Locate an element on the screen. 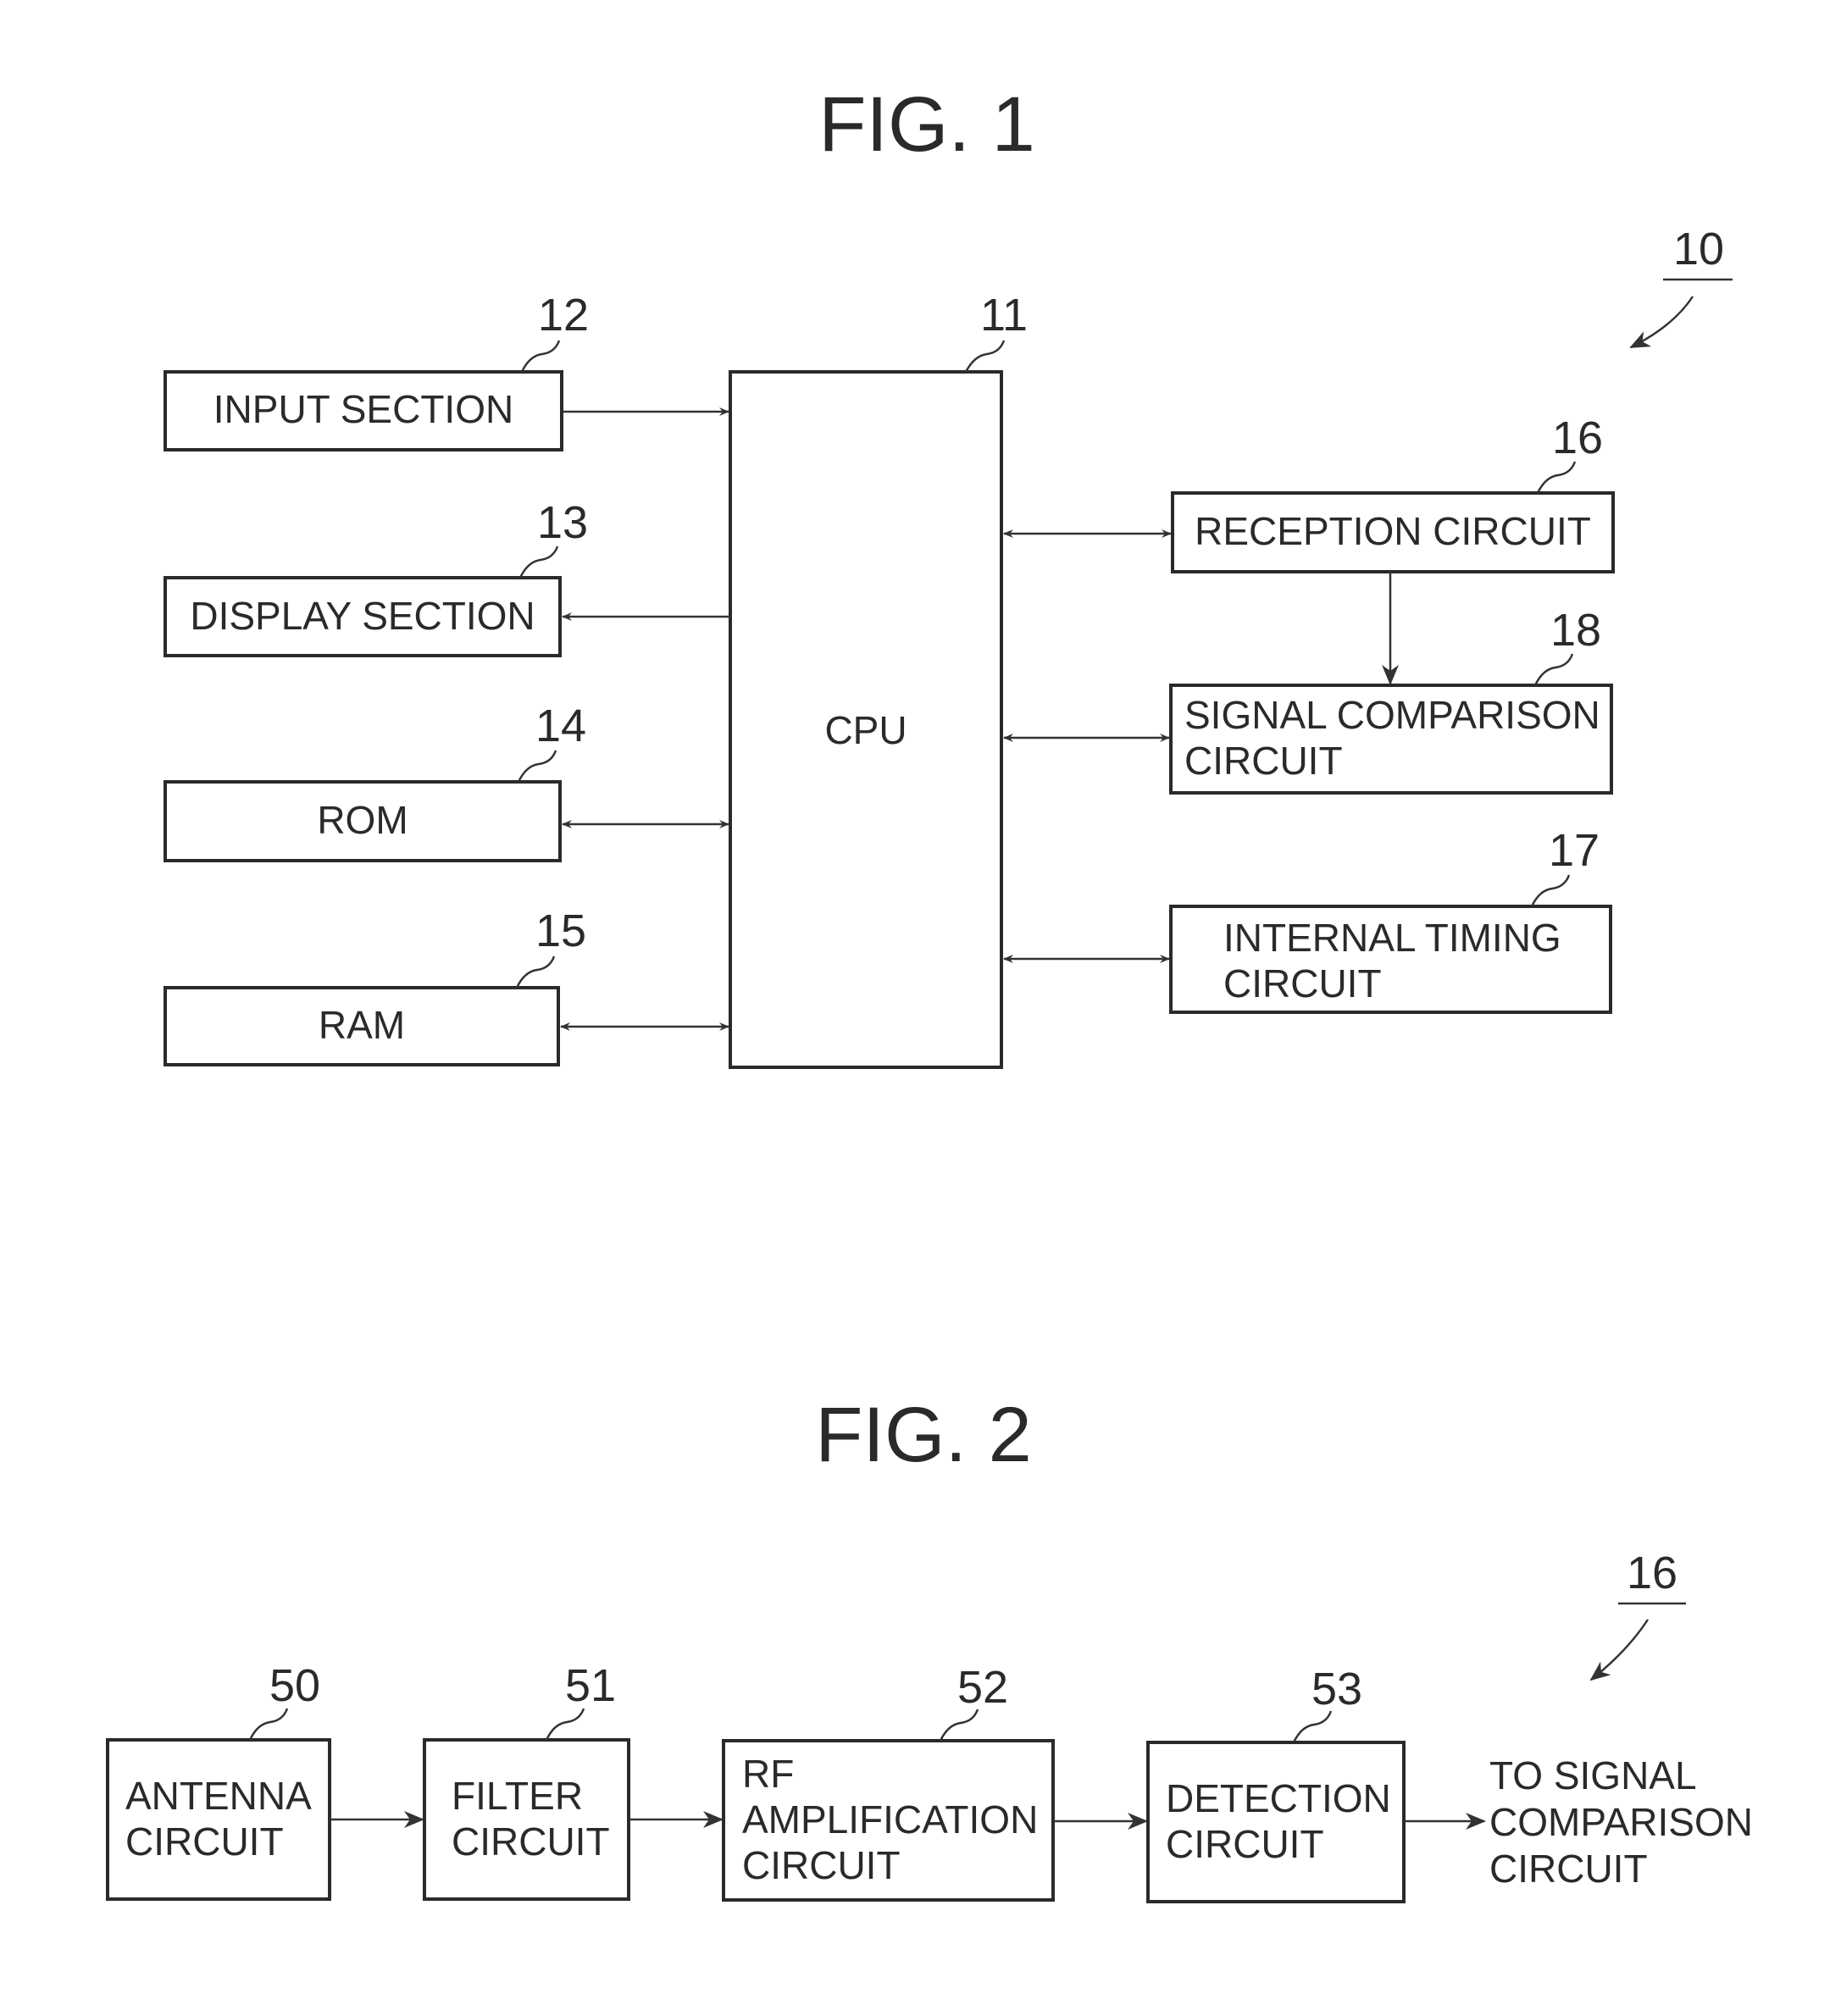 The image size is (1841, 2016). block-filter-circuit: FILTER CIRCUIT 51 is located at coordinates (526, 1780).